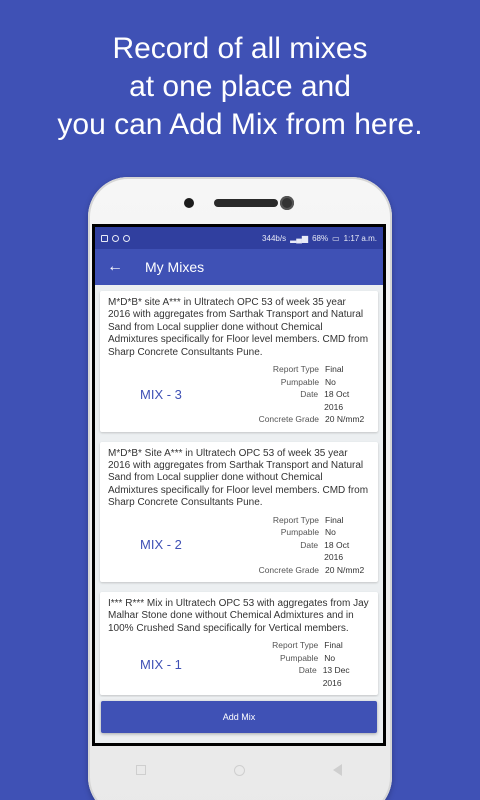 The image size is (480, 800). I want to click on mix-label: MIX - 2, so click(161, 545).